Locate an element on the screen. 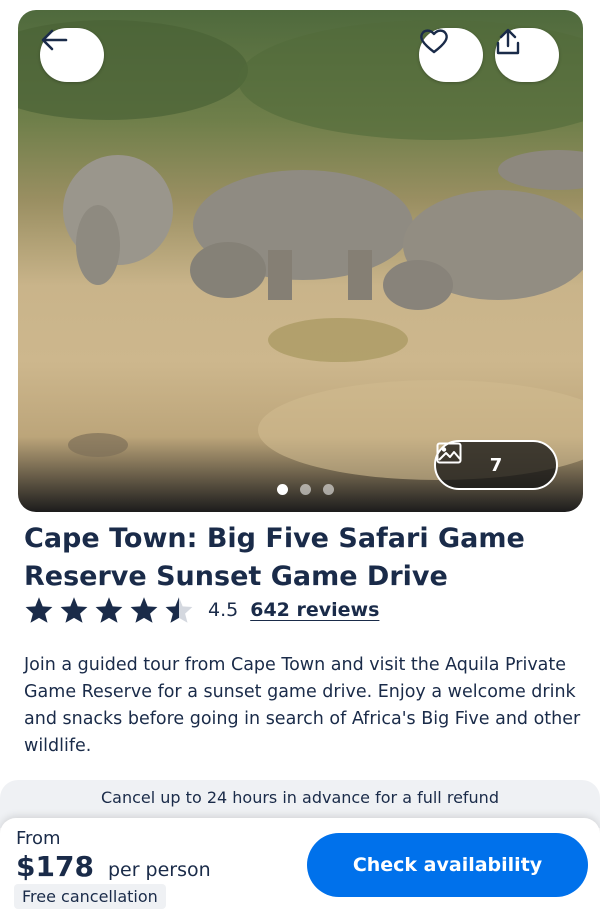 Image resolution: width=600 pixels, height=920 pixels. share-icon is located at coordinates (508, 41).